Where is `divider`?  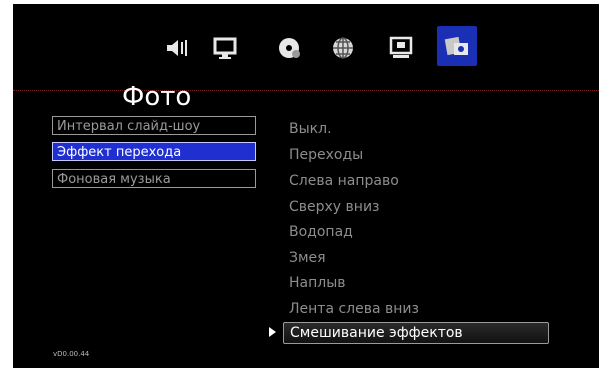 divider is located at coordinates (306, 90).